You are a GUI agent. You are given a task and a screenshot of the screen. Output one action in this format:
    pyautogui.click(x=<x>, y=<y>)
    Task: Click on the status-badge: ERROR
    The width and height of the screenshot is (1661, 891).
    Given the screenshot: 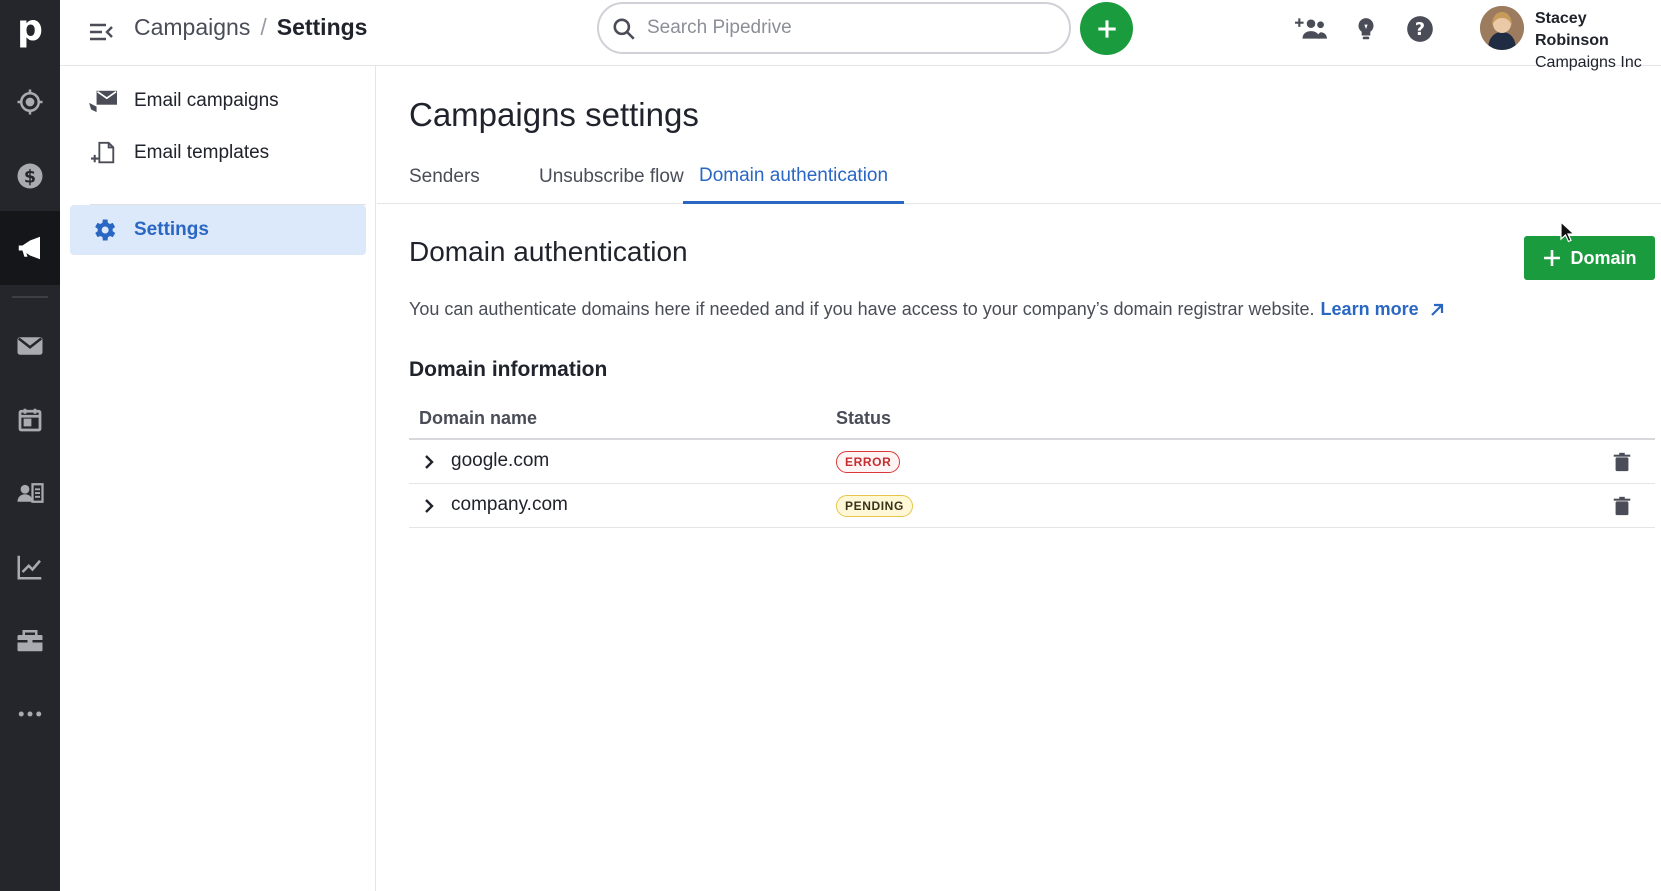 What is the action you would take?
    pyautogui.click(x=868, y=462)
    